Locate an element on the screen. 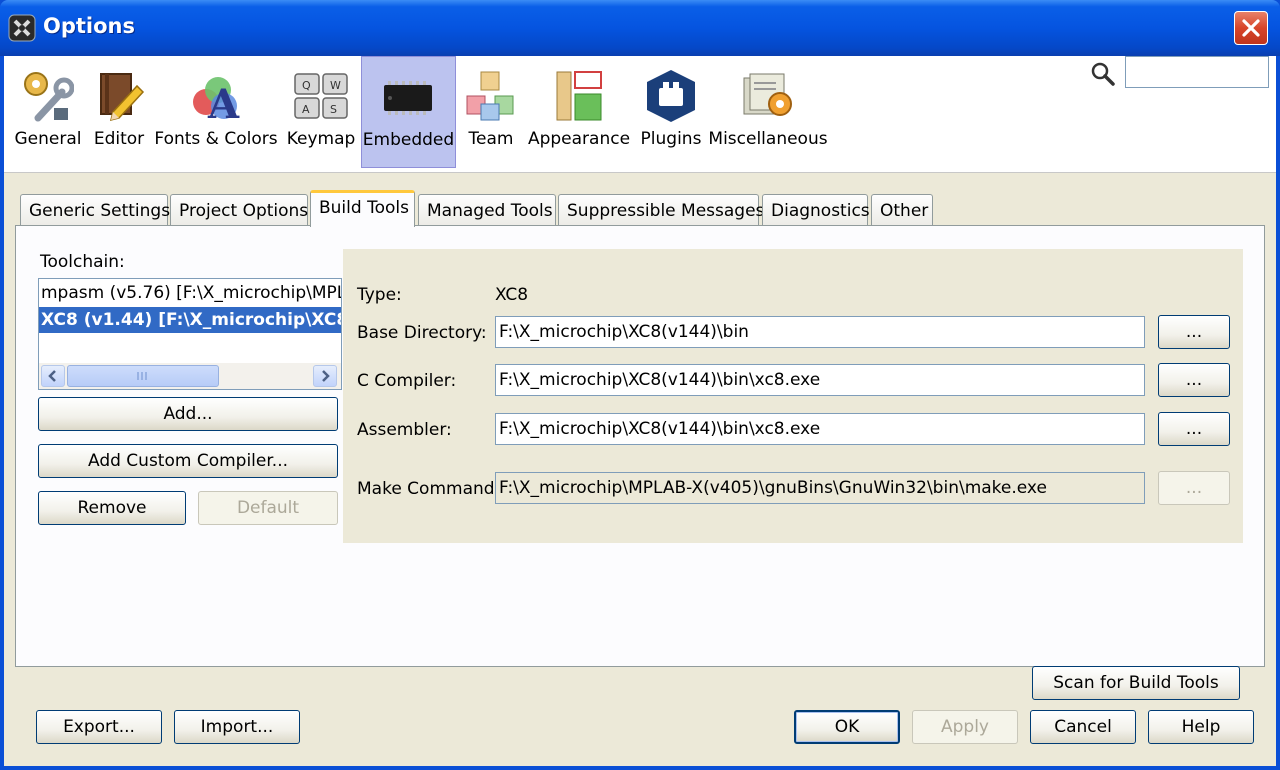 The width and height of the screenshot is (1280, 770). category-miscellaneous: Miscellaneous is located at coordinates (768, 112).